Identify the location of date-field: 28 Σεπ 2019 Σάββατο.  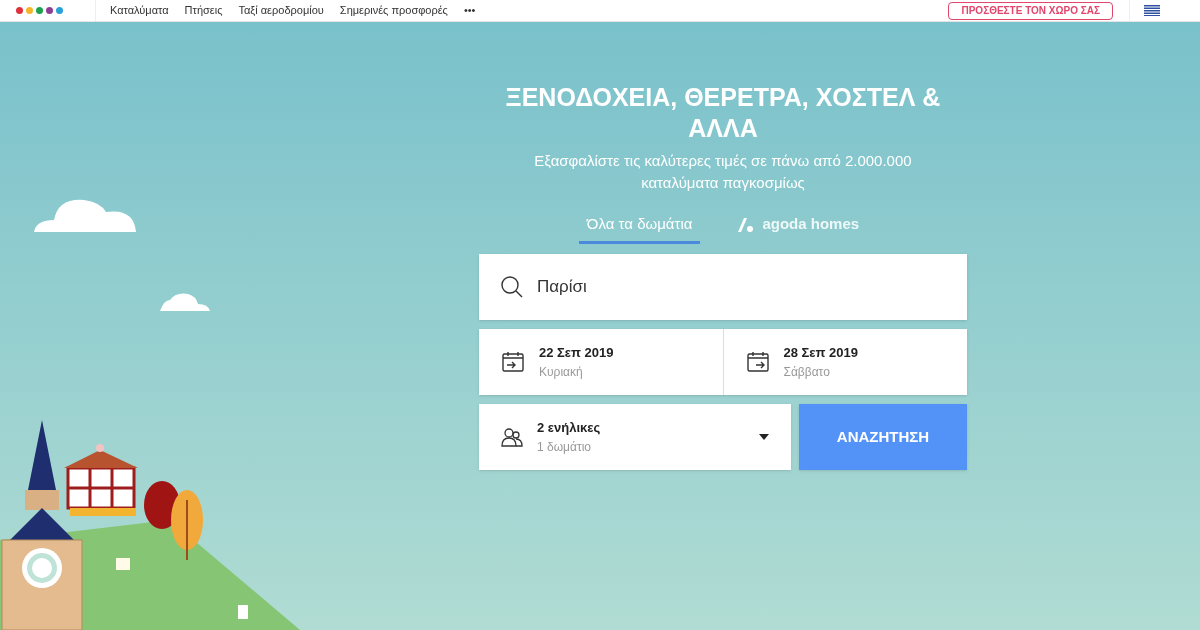
(844, 362).